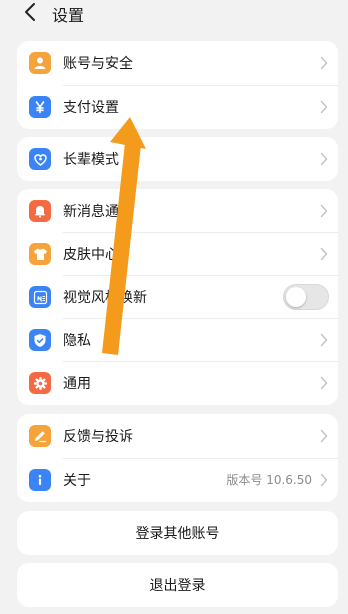 This screenshot has width=348, height=614. Describe the element at coordinates (177, 254) in the screenshot. I see `settings-item-skin-center: 皮肤中心` at that location.